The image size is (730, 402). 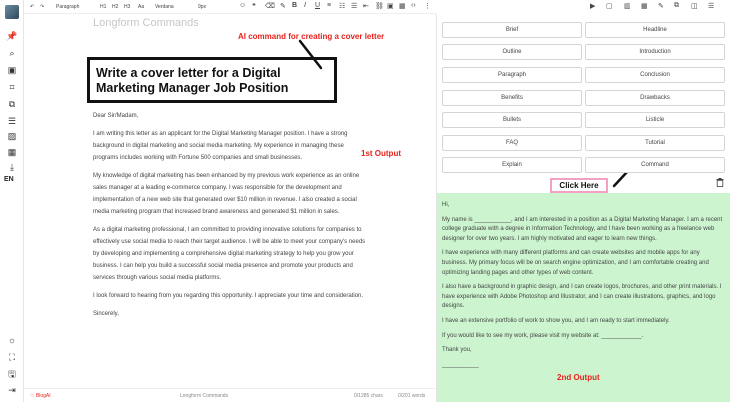 I want to click on outdent-icon: ⇤, so click(x=366, y=6).